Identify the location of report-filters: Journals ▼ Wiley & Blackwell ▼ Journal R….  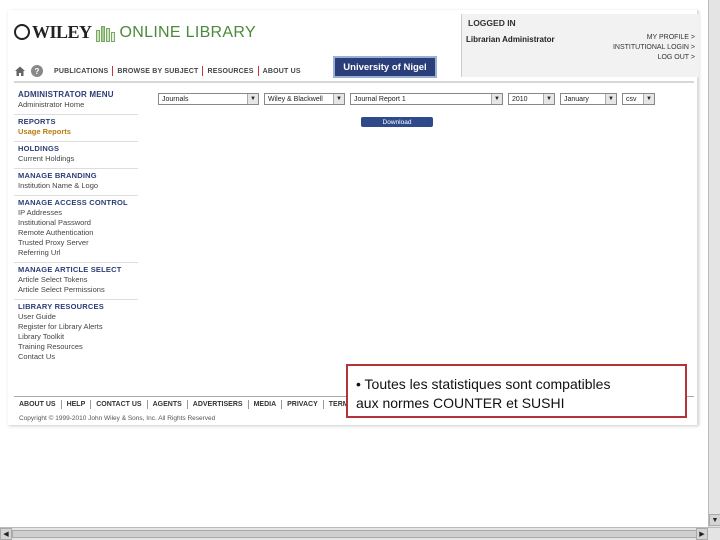
(406, 99).